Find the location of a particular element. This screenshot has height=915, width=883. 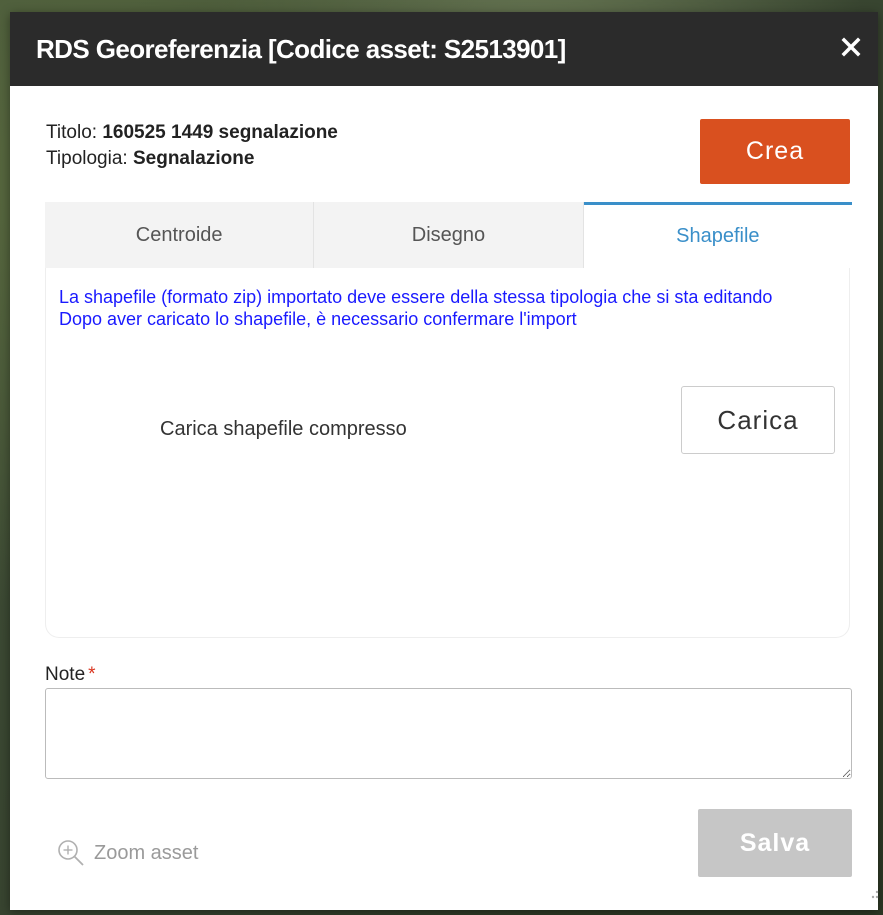

tipologia-row: Tipologia: Segnalazione is located at coordinates (192, 159).